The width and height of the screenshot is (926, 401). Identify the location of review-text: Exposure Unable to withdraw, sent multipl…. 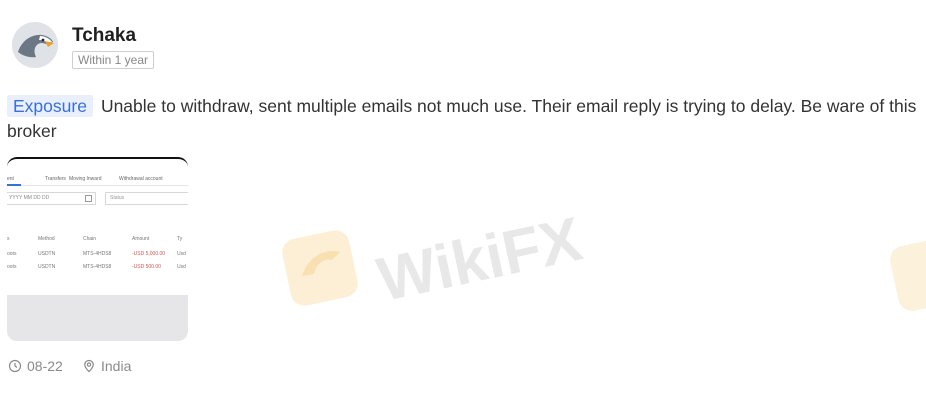
(463, 119).